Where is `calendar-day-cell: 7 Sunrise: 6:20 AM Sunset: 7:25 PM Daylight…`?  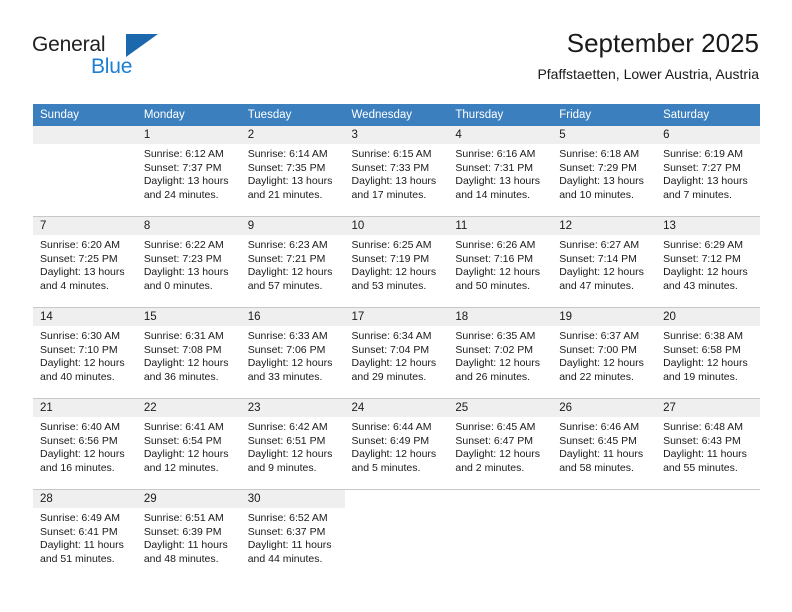 calendar-day-cell: 7 Sunrise: 6:20 AM Sunset: 7:25 PM Daylight… is located at coordinates (85, 262).